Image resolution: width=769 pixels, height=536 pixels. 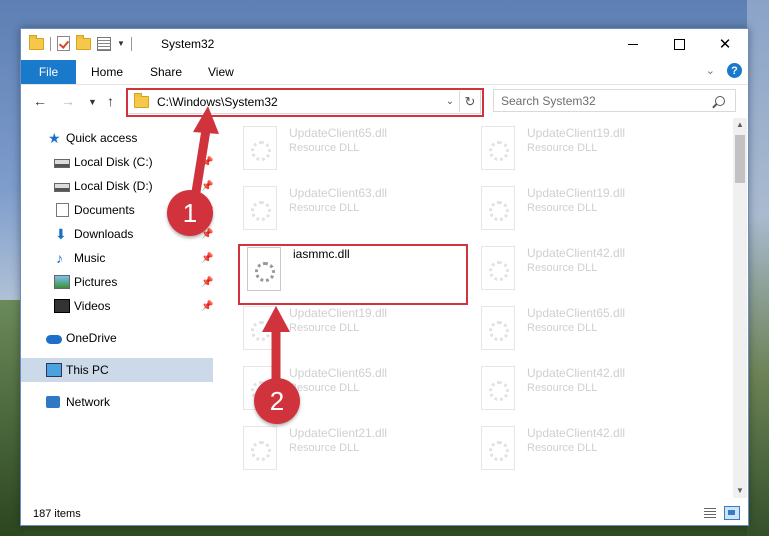 I want to click on arrow-step1-head, so click(x=206, y=120).